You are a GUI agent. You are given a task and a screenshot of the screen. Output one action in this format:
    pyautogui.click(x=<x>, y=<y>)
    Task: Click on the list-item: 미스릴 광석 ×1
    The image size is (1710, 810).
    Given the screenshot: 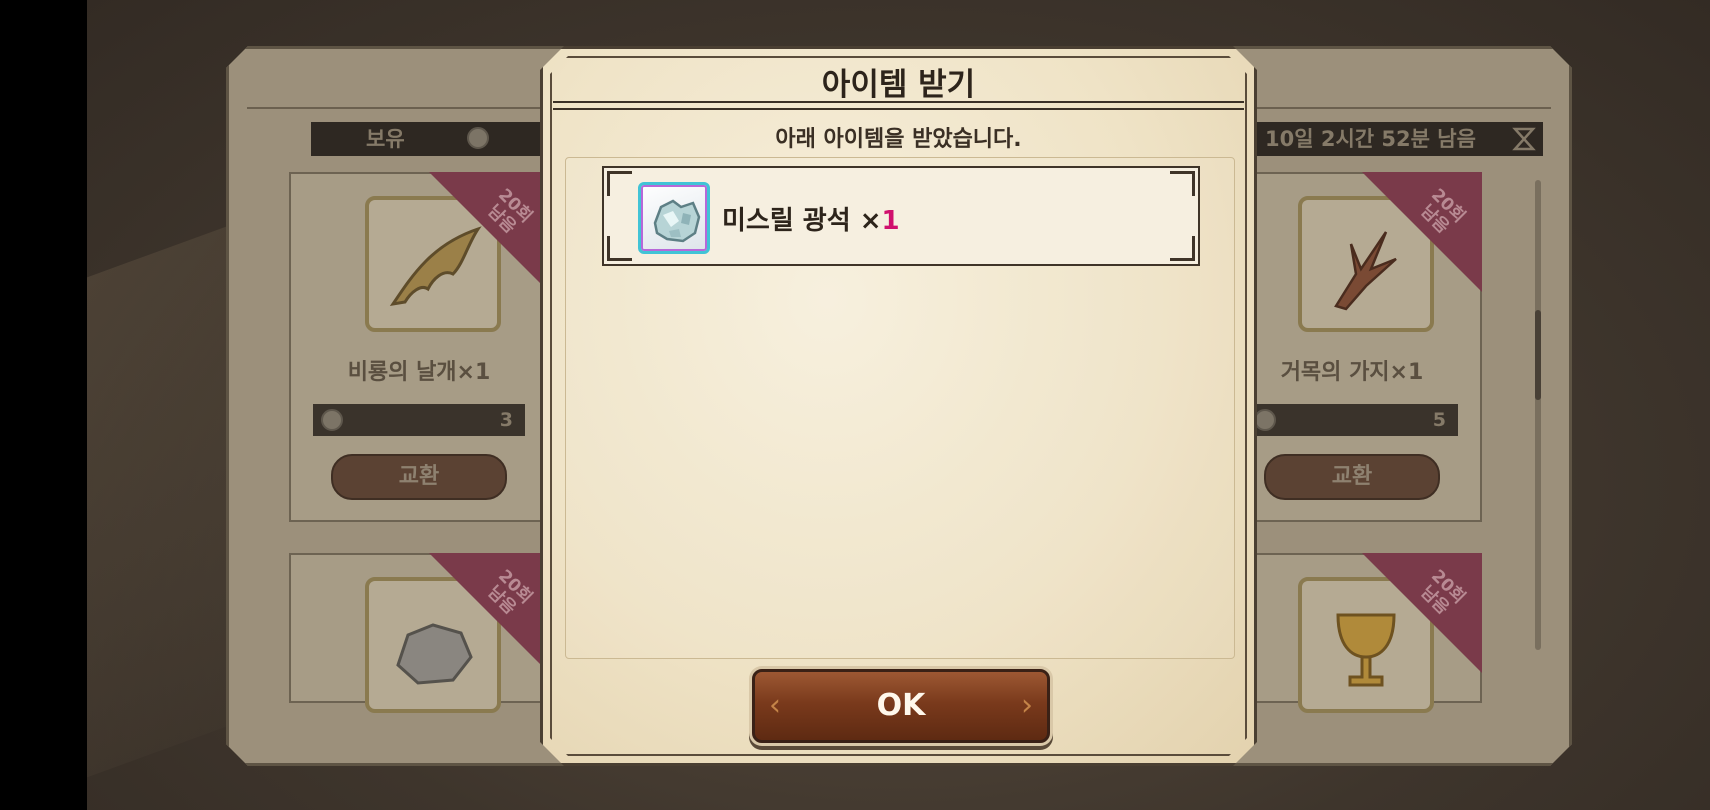 What is the action you would take?
    pyautogui.click(x=901, y=216)
    